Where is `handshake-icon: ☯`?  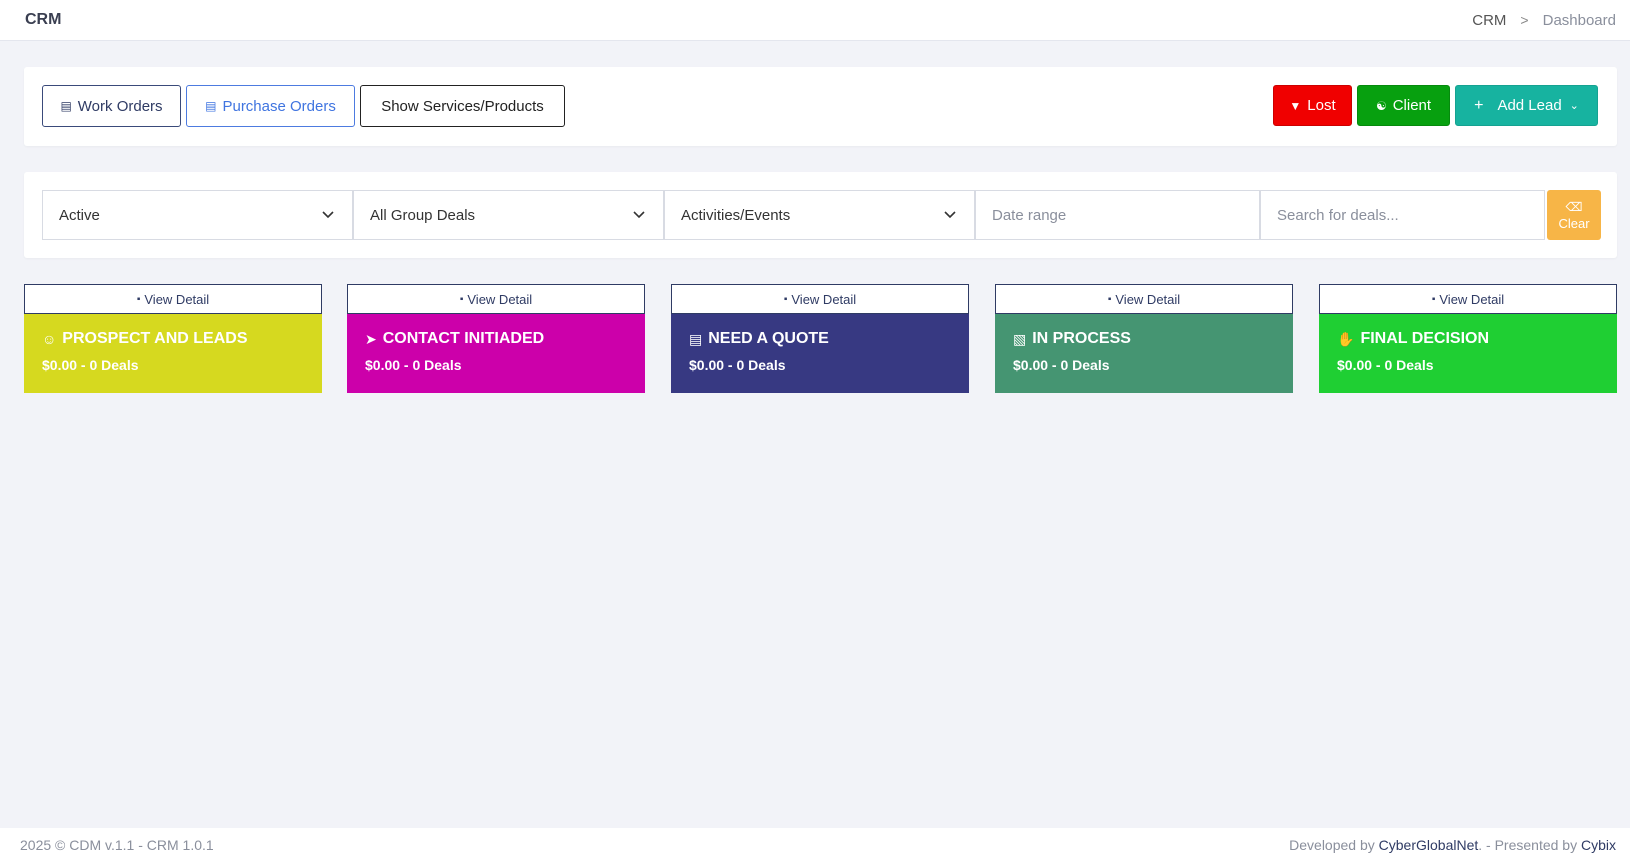
handshake-icon: ☯ is located at coordinates (1381, 105).